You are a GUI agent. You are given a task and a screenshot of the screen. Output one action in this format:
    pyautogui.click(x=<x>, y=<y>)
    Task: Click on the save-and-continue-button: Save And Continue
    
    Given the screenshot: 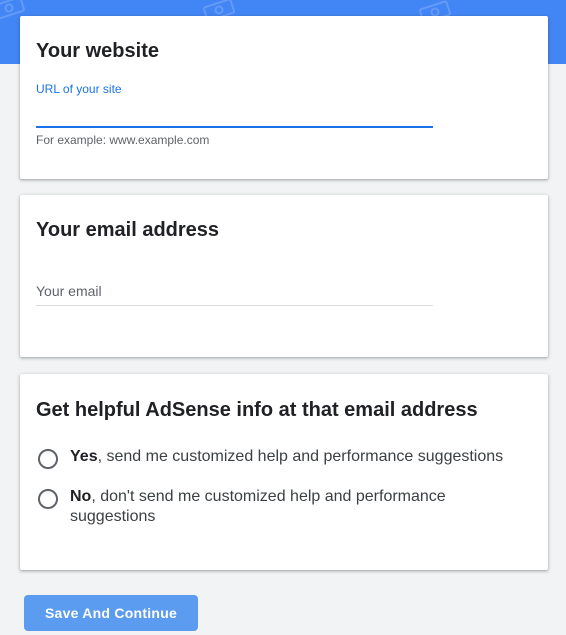 What is the action you would take?
    pyautogui.click(x=111, y=613)
    